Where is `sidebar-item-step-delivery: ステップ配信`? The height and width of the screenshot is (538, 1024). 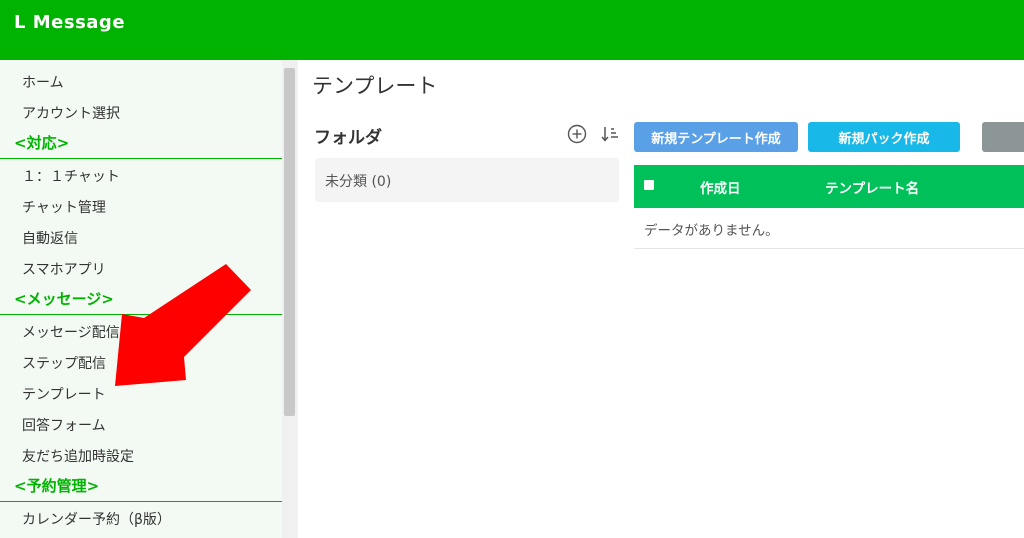 sidebar-item-step-delivery: ステップ配信 is located at coordinates (141, 364).